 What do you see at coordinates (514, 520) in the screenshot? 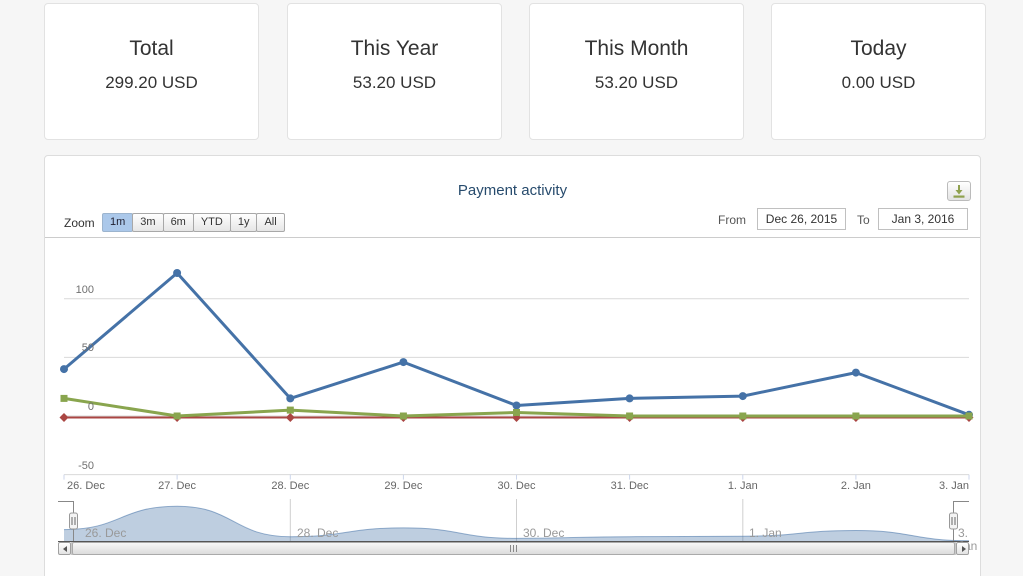
I see `navigator` at bounding box center [514, 520].